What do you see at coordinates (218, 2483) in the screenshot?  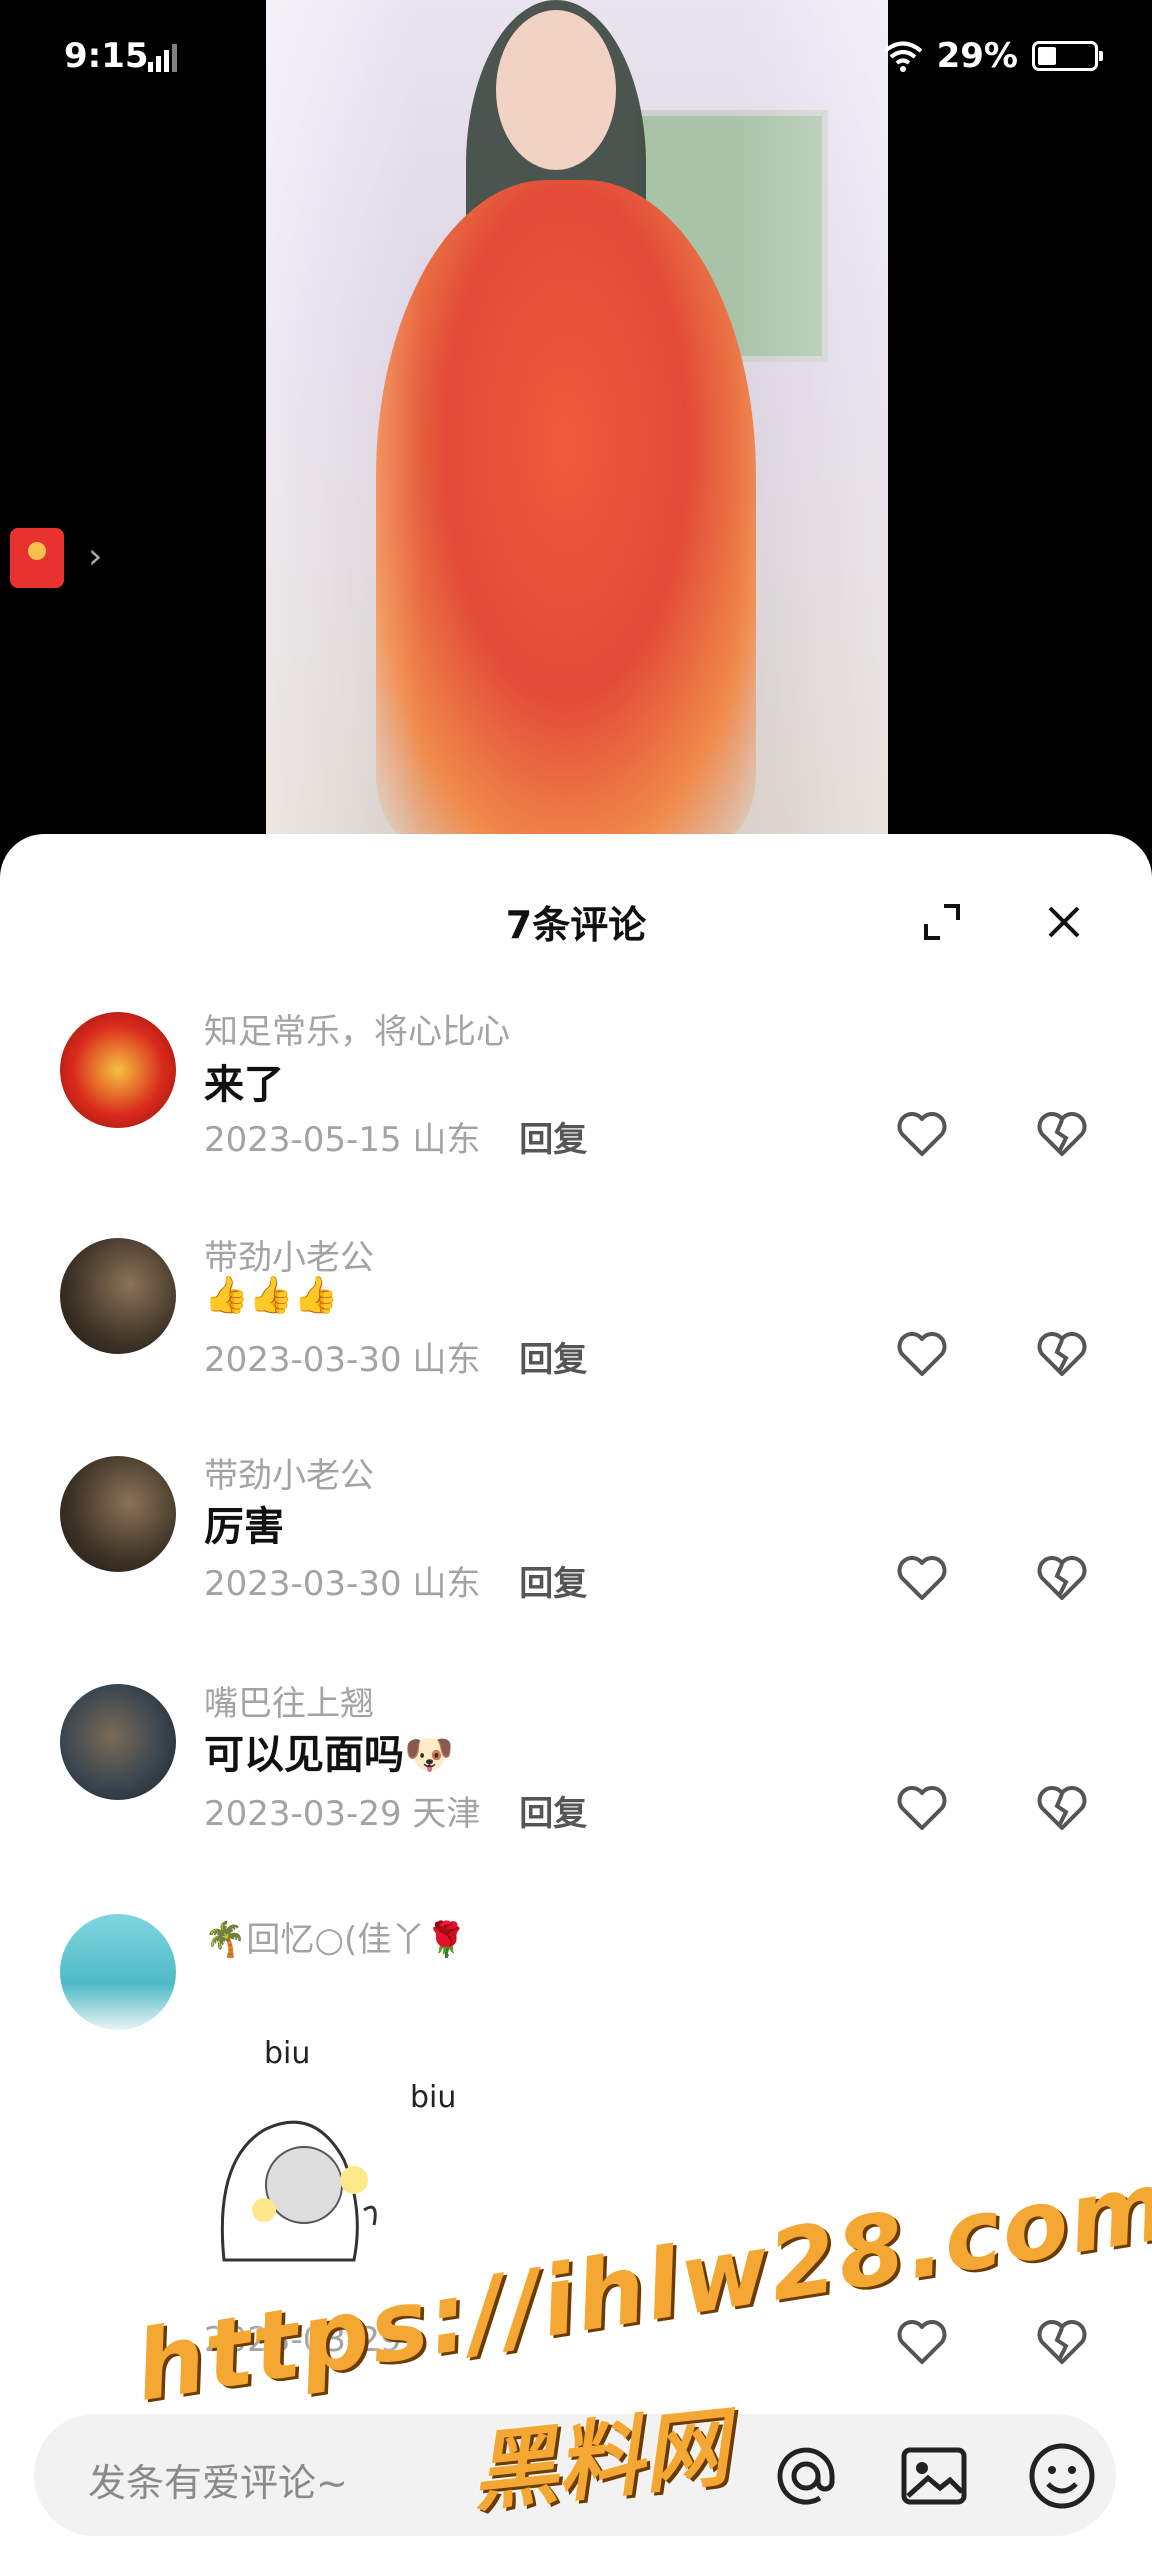 I see `comment-input-placeholder: 发条有爱评论~` at bounding box center [218, 2483].